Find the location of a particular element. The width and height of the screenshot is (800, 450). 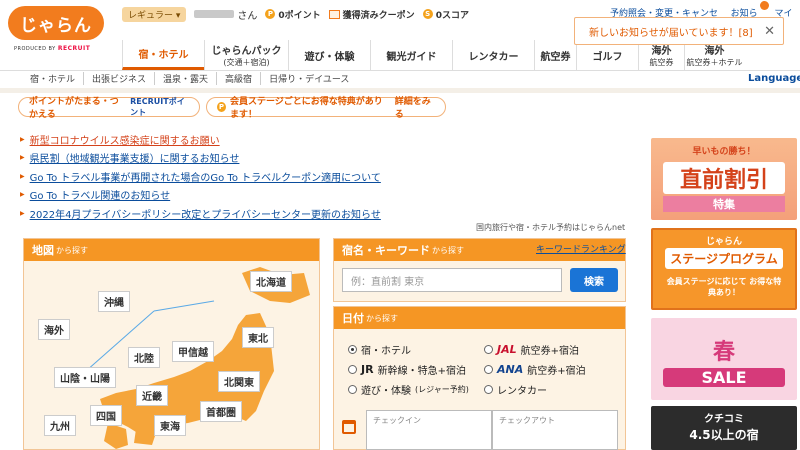

subnav-luxury: 高級宿 is located at coordinates (234, 78).